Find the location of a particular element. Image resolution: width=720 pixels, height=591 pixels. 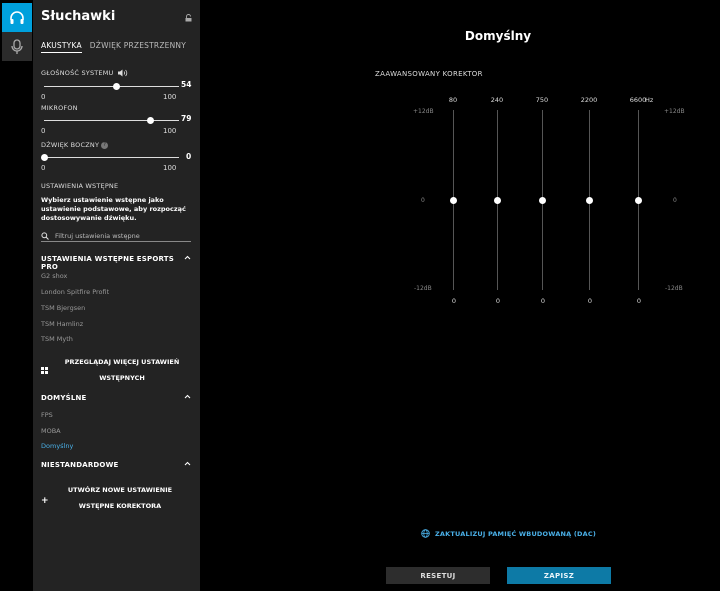

update-onboard-memory-button: ZAKTUALIZUJ PAMIĘĆ WBUDOWANĄ (DAC) is located at coordinates (508, 533).